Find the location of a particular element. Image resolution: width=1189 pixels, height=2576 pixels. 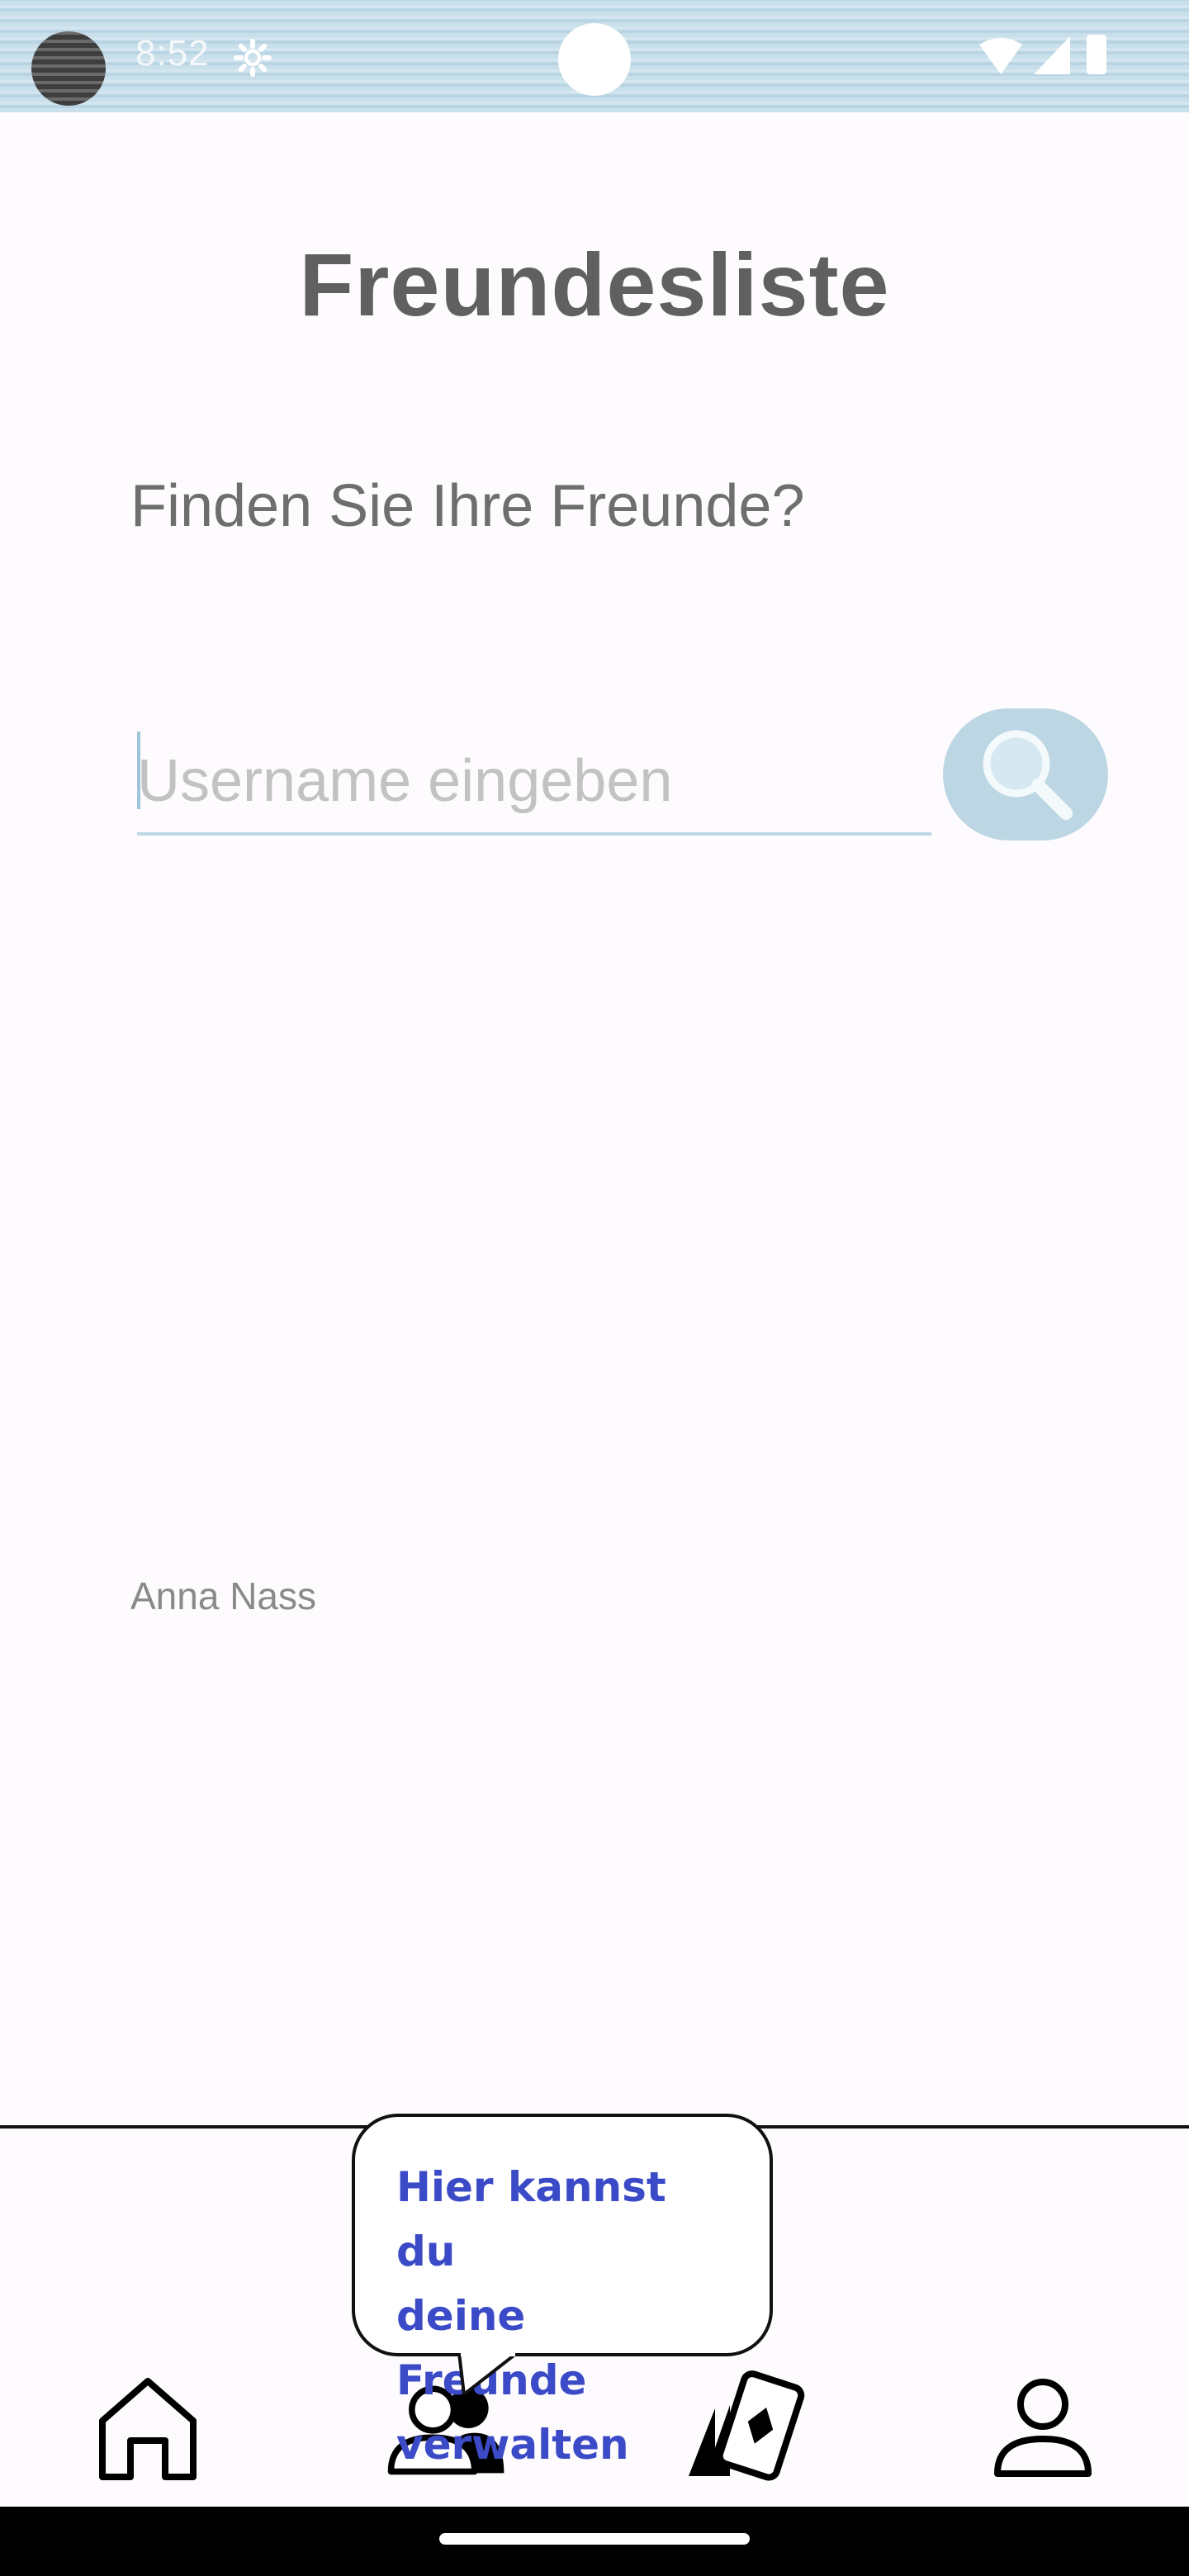

status-bar: 8:52 is located at coordinates (594, 56).